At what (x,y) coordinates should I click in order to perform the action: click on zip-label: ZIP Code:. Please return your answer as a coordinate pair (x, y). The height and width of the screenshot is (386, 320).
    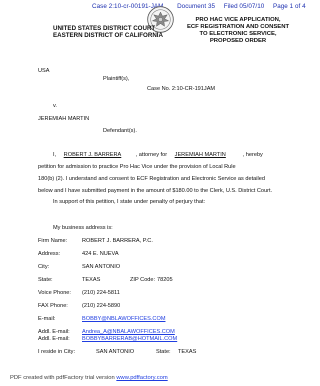
    Looking at the image, I should click on (143, 280).